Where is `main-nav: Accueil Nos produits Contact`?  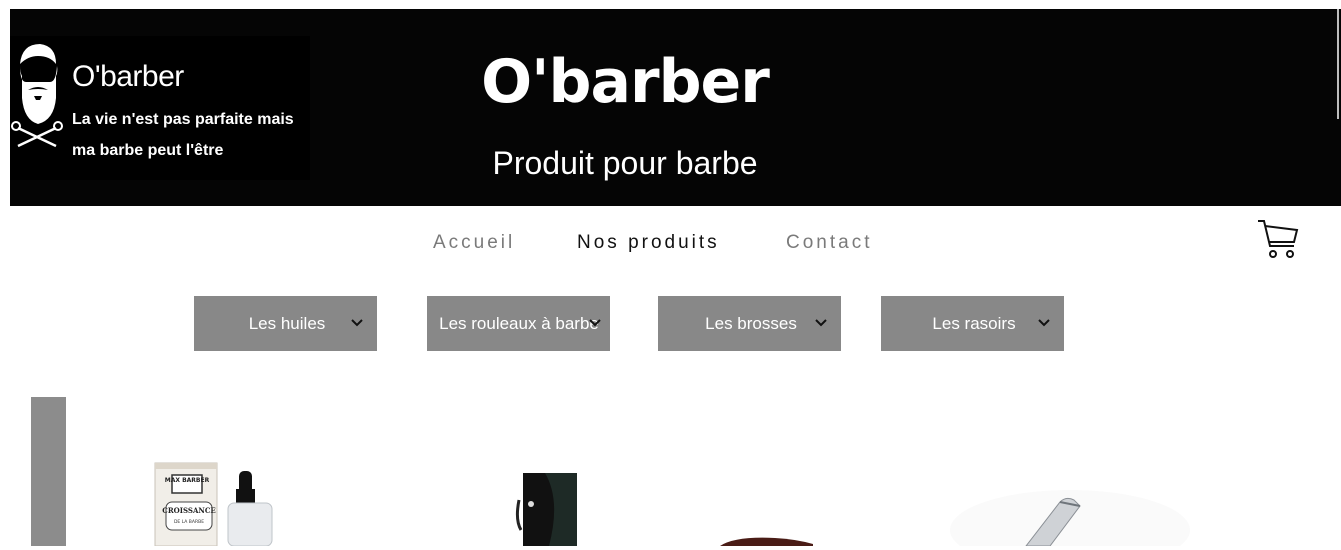 main-nav: Accueil Nos produits Contact is located at coordinates (670, 245).